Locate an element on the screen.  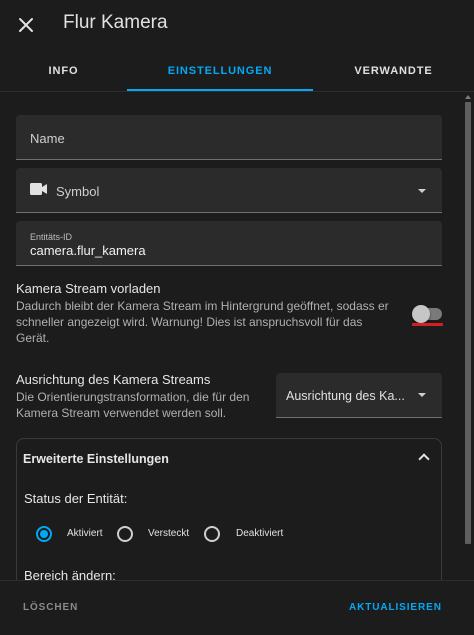
dialog-header: Flur Kamera is located at coordinates (237, 25).